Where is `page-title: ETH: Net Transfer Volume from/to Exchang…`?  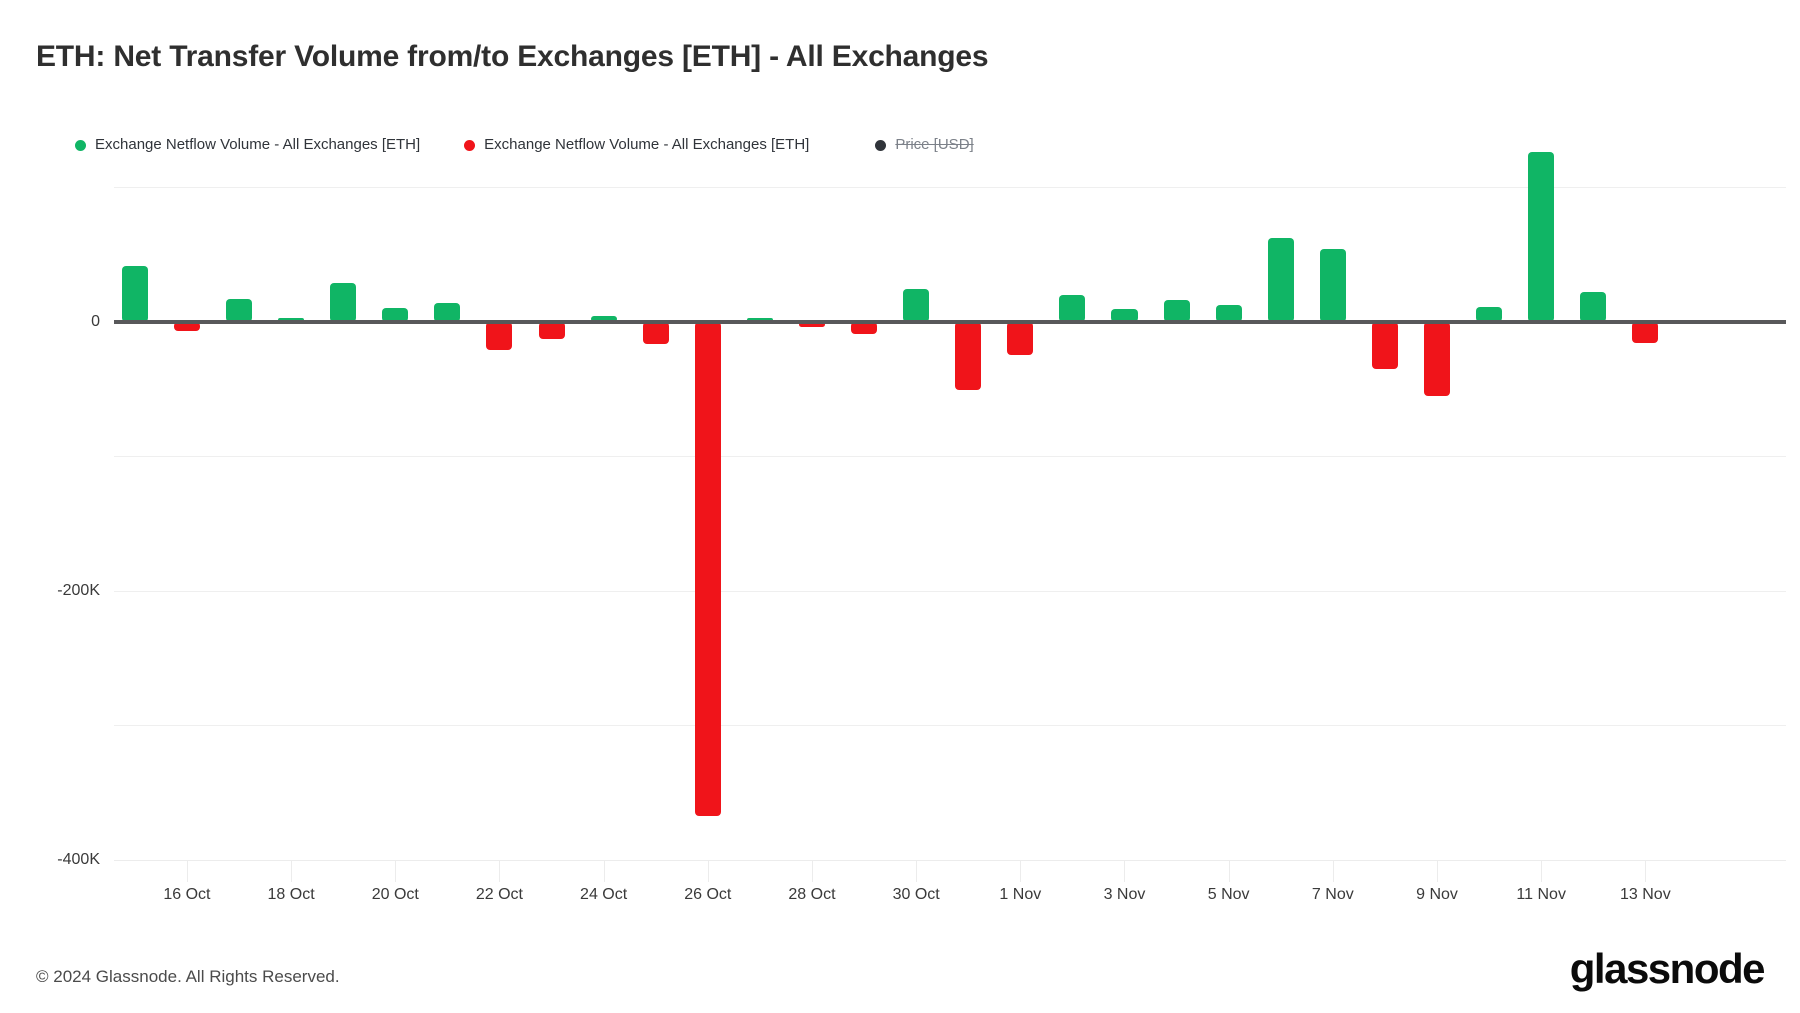
page-title: ETH: Net Transfer Volume from/to Exchang… is located at coordinates (512, 56).